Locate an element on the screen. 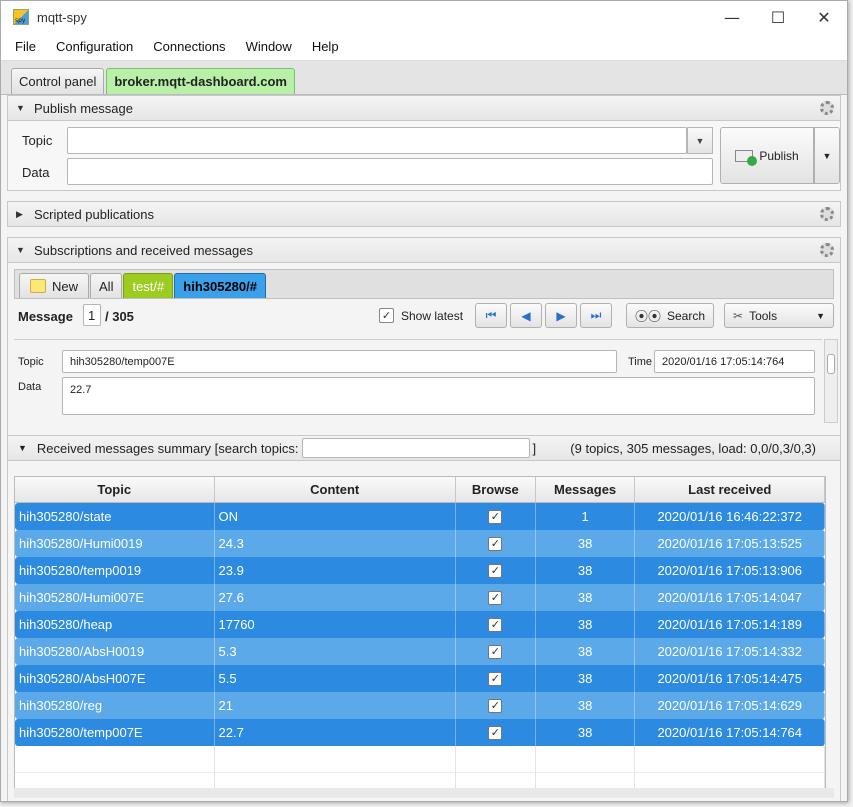 The width and height of the screenshot is (853, 807). scripted-section-title: Scripted publications is located at coordinates (94, 214).